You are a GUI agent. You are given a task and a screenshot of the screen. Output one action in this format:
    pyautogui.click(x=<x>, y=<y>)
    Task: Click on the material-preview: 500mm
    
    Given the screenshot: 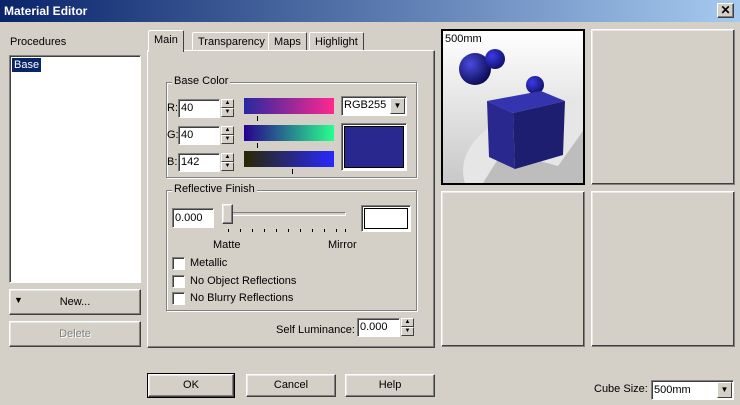 What is the action you would take?
    pyautogui.click(x=513, y=107)
    